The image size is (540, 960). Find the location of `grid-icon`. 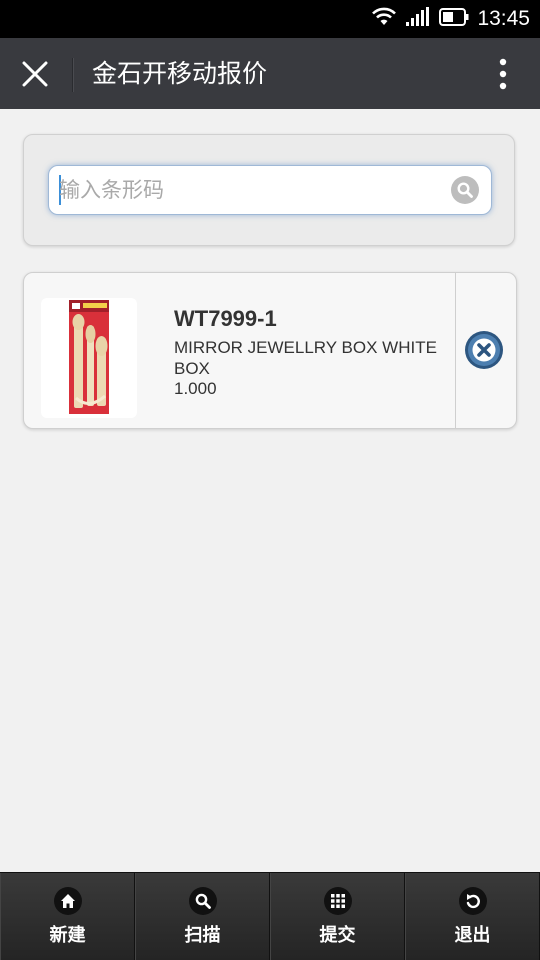

grid-icon is located at coordinates (337, 901).